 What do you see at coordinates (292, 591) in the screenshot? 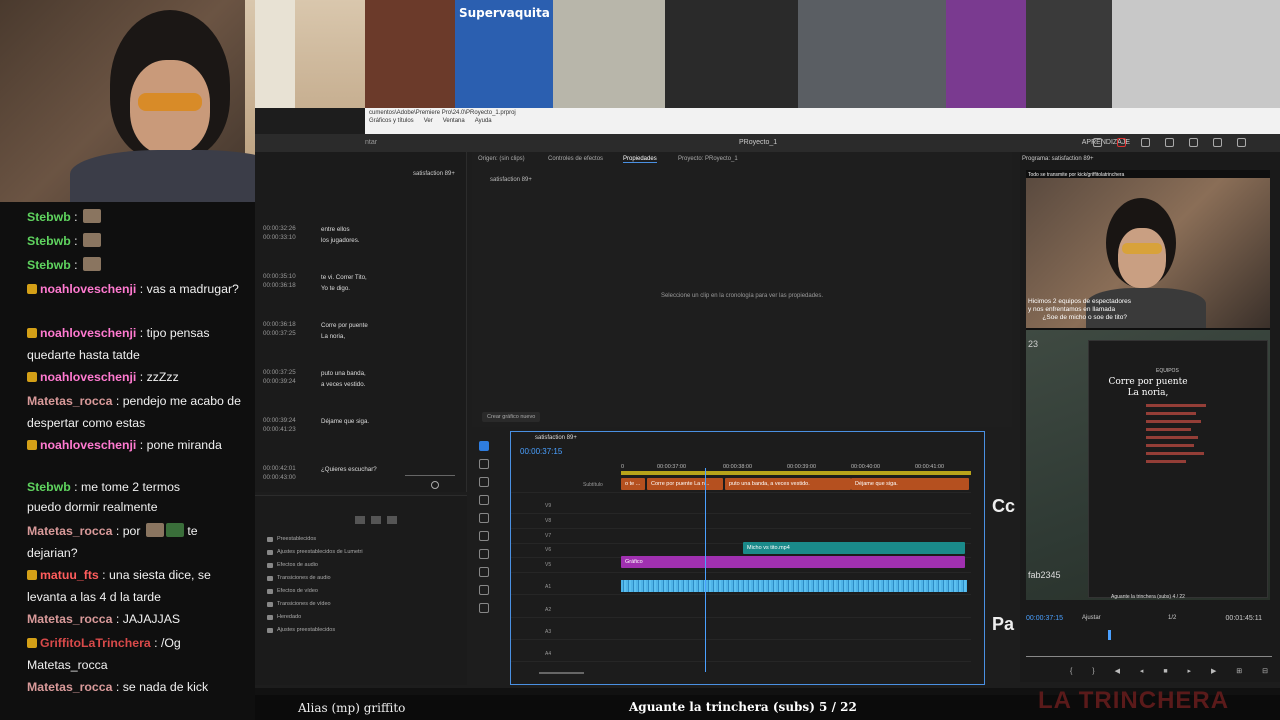
I see `effects-folder: Efectos de vídeo` at bounding box center [292, 591].